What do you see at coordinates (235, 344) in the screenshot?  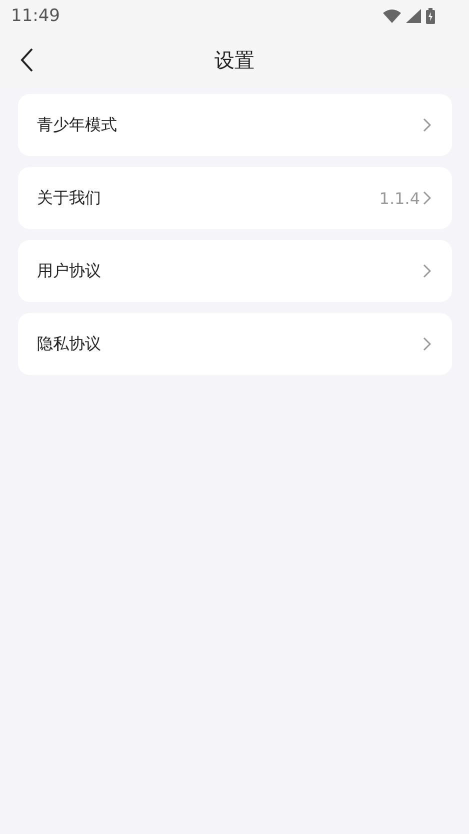 I see `settings-item: 隐私协议` at bounding box center [235, 344].